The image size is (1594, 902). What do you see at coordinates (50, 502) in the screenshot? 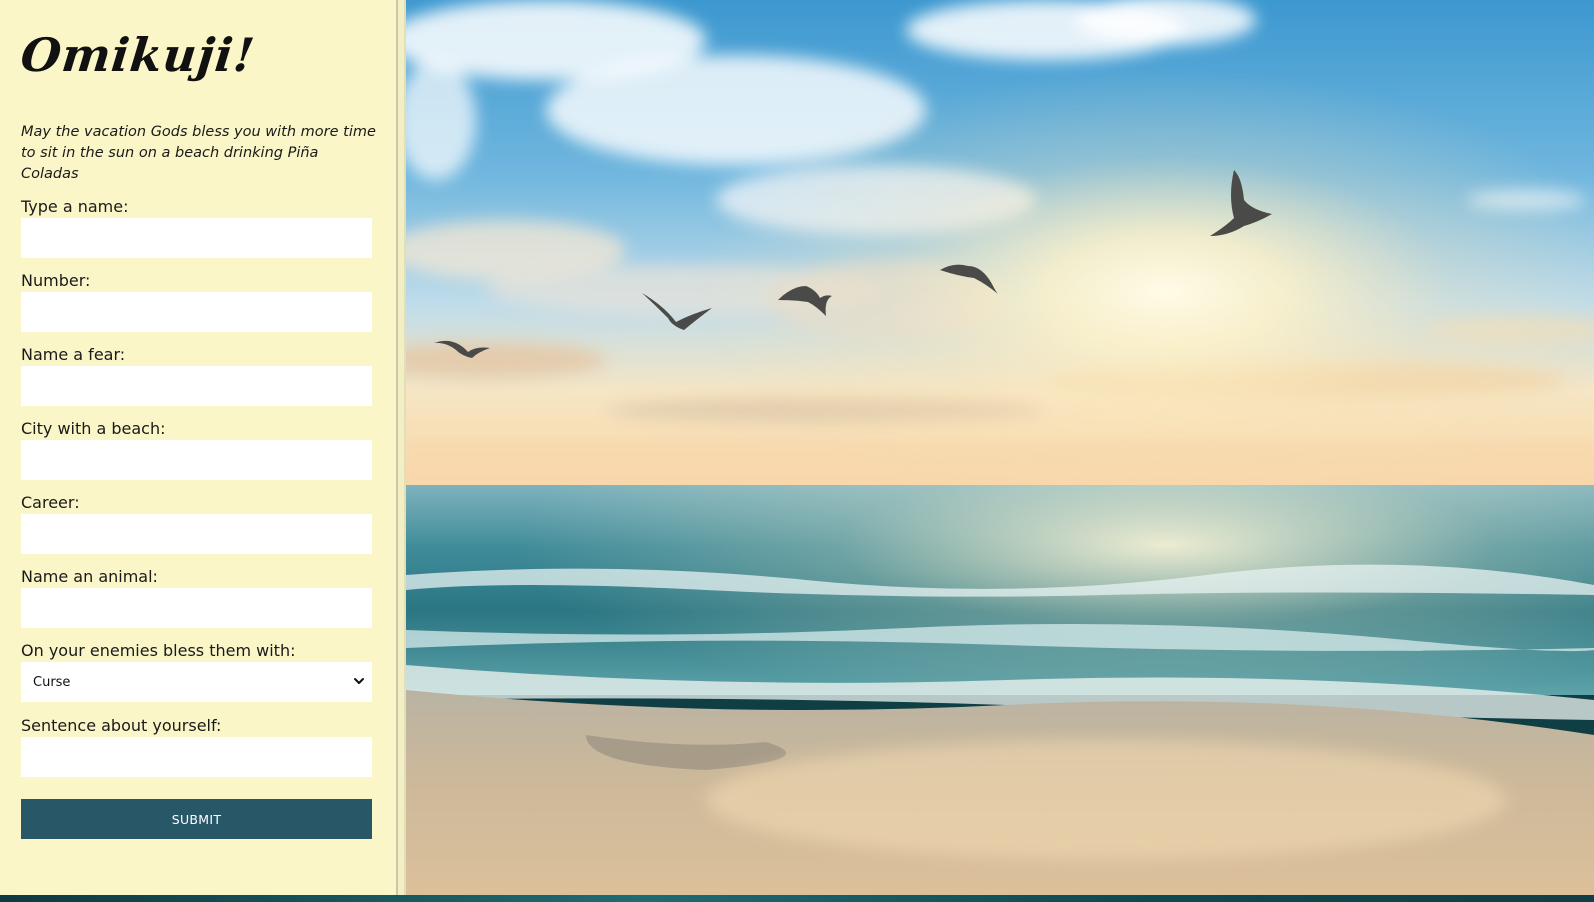
I see `career-label: Career:` at bounding box center [50, 502].